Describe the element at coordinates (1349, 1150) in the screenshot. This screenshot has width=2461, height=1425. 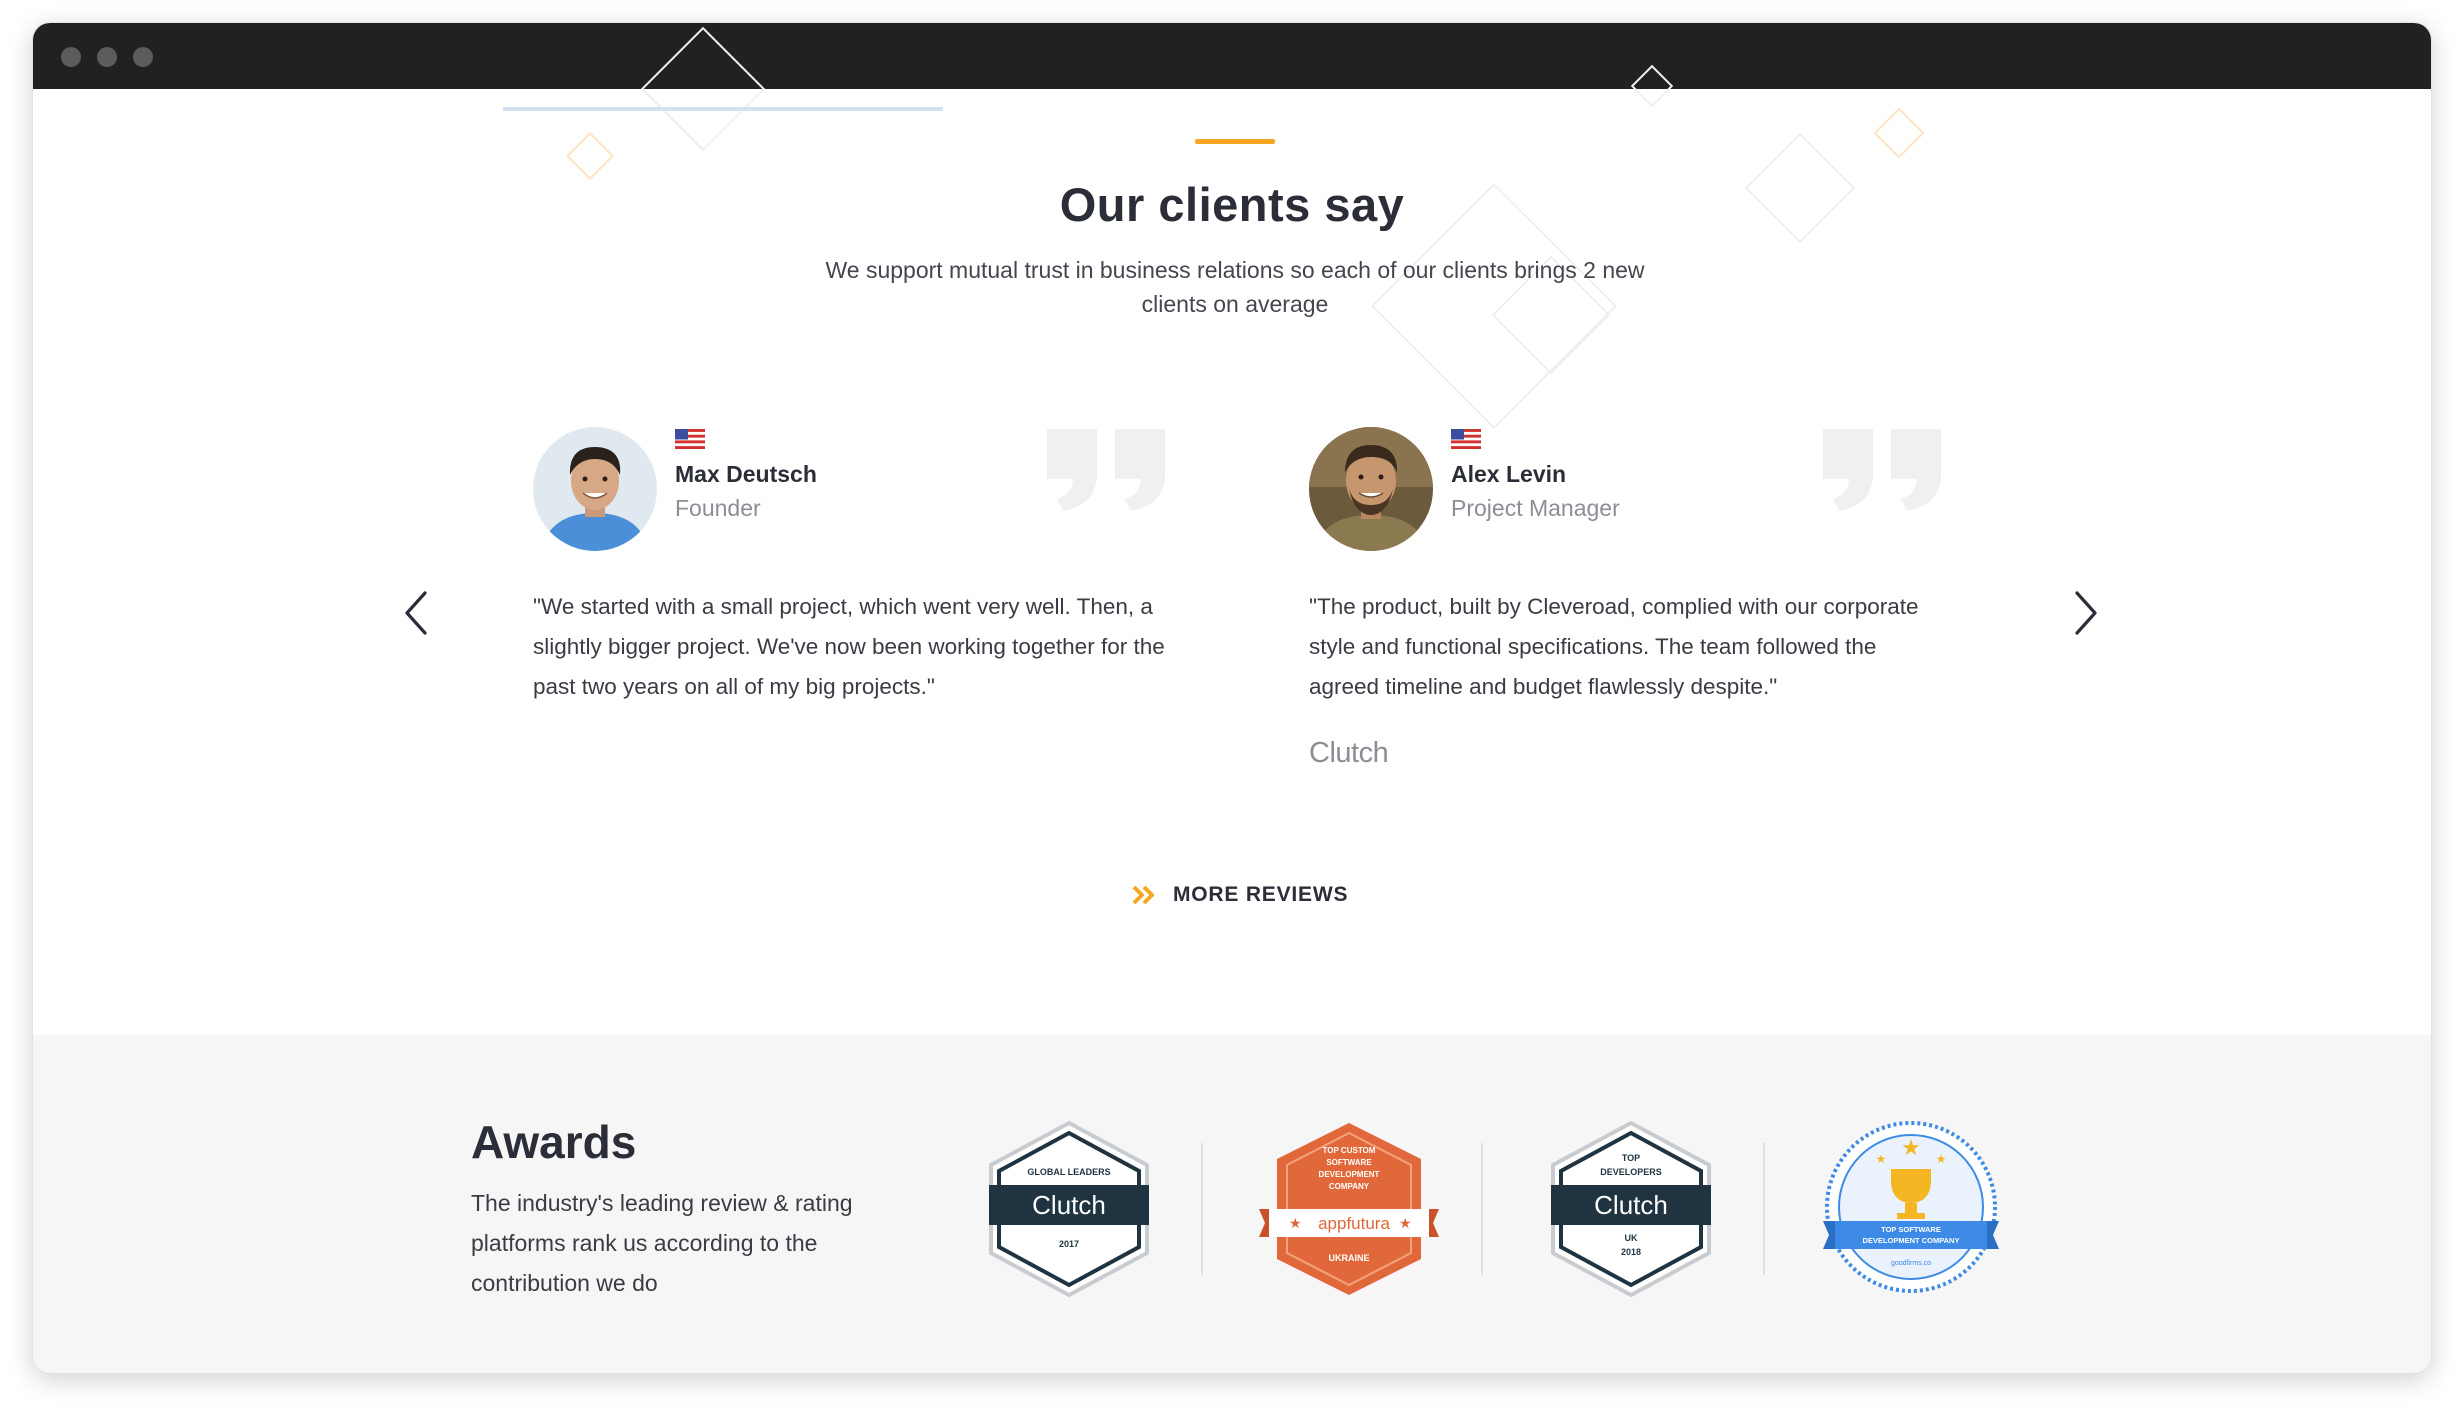
I see `badge-top-text: TOP CUSTOM` at that location.